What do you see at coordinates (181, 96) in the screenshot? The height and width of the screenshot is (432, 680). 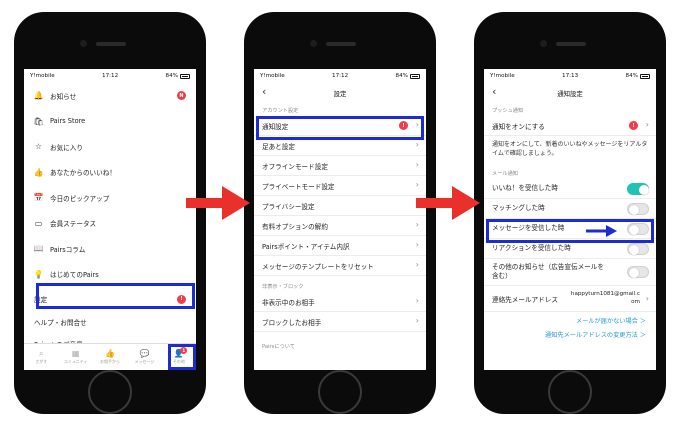 I see `notification-badge: N` at bounding box center [181, 96].